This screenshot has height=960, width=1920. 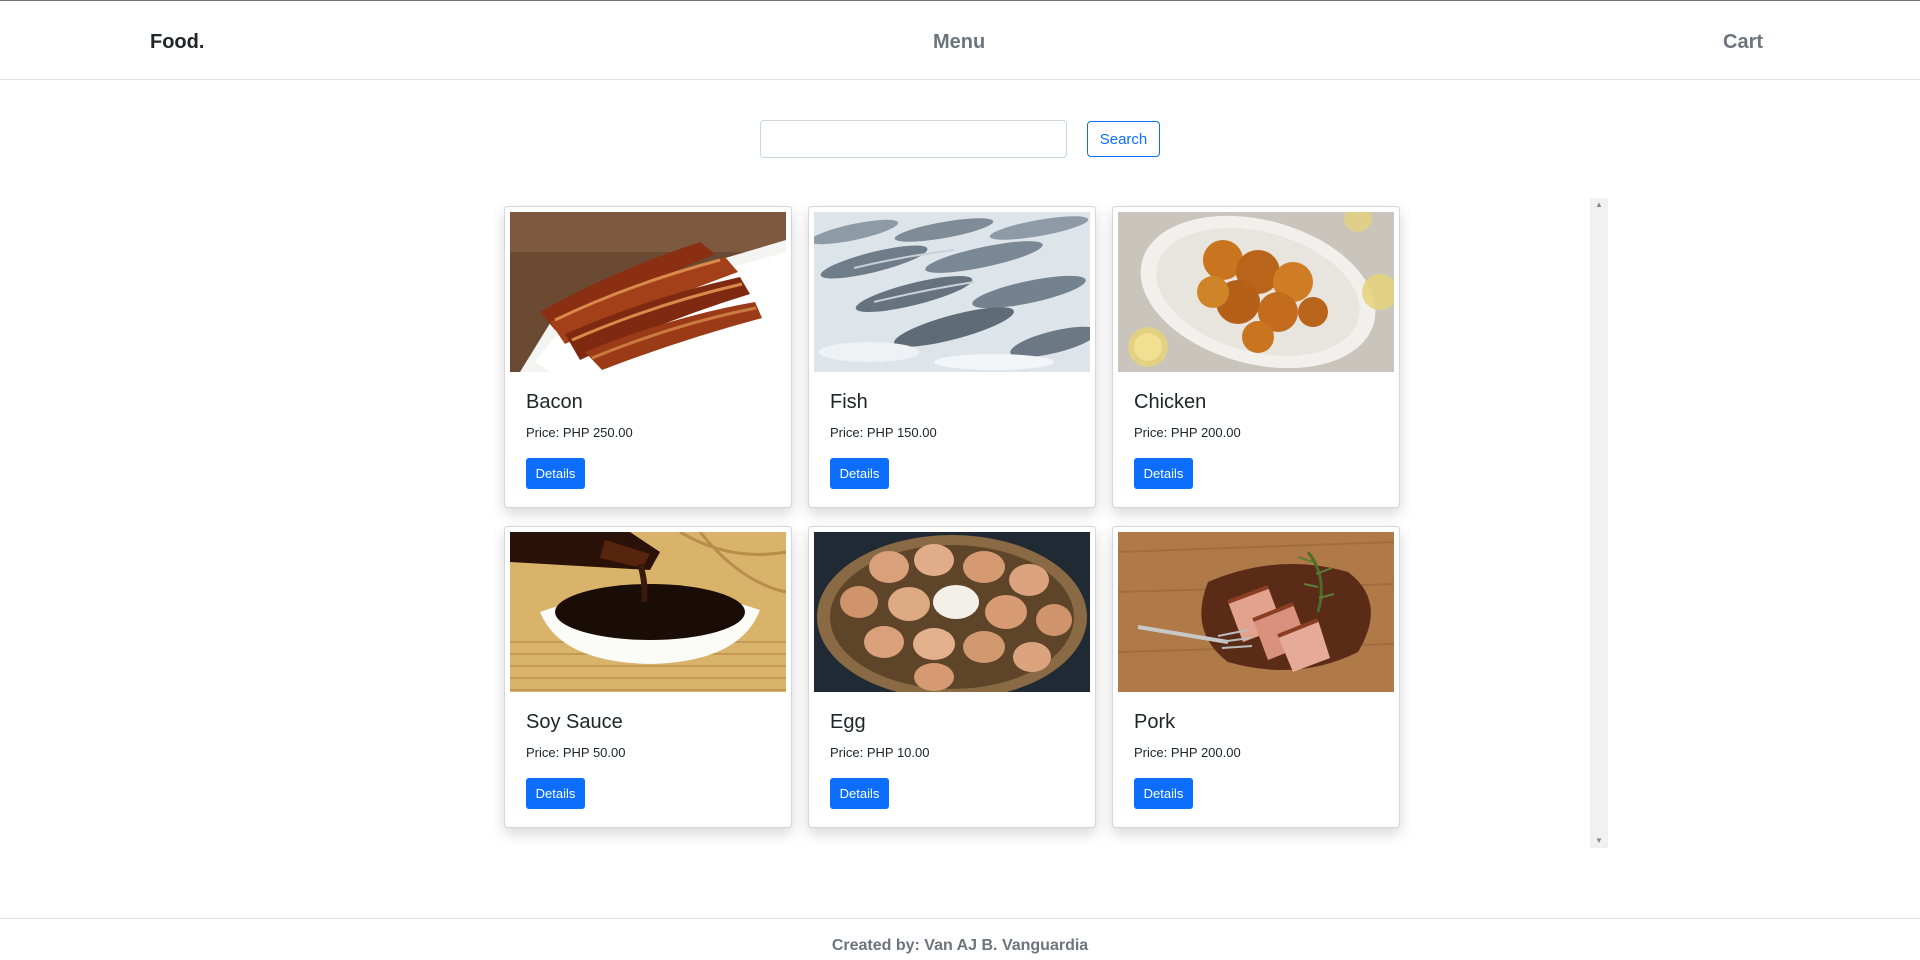 What do you see at coordinates (1256, 292) in the screenshot?
I see `fried-chicken-photo` at bounding box center [1256, 292].